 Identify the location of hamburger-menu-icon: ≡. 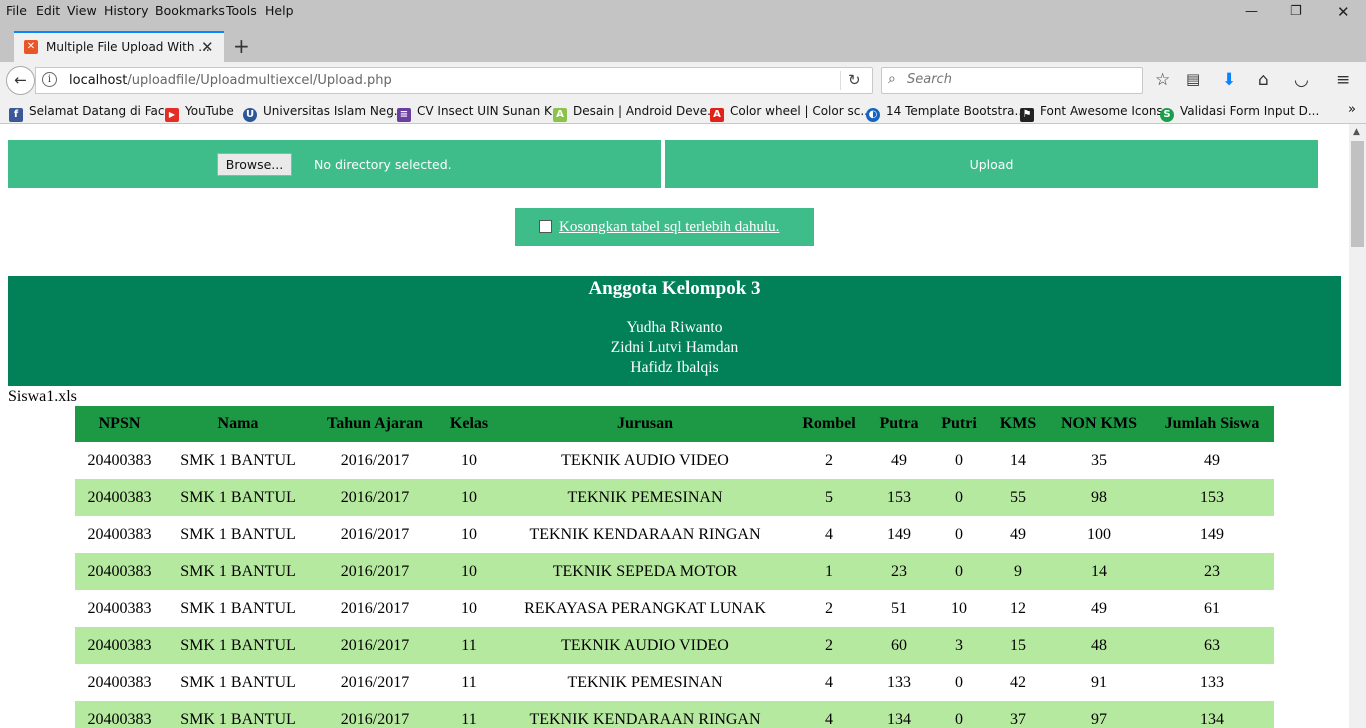
(1343, 80).